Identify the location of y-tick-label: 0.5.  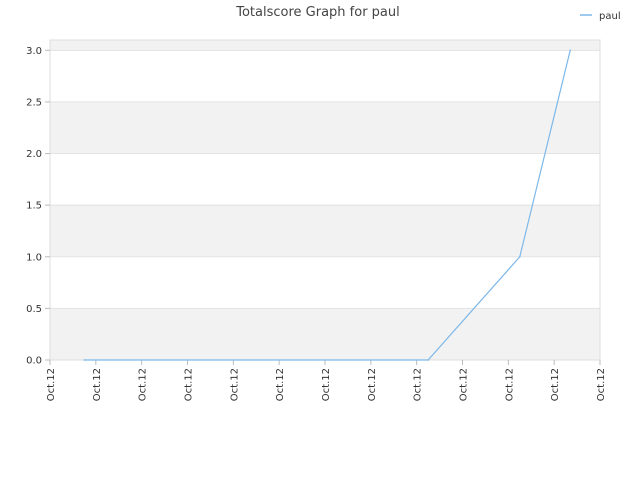
(34, 309).